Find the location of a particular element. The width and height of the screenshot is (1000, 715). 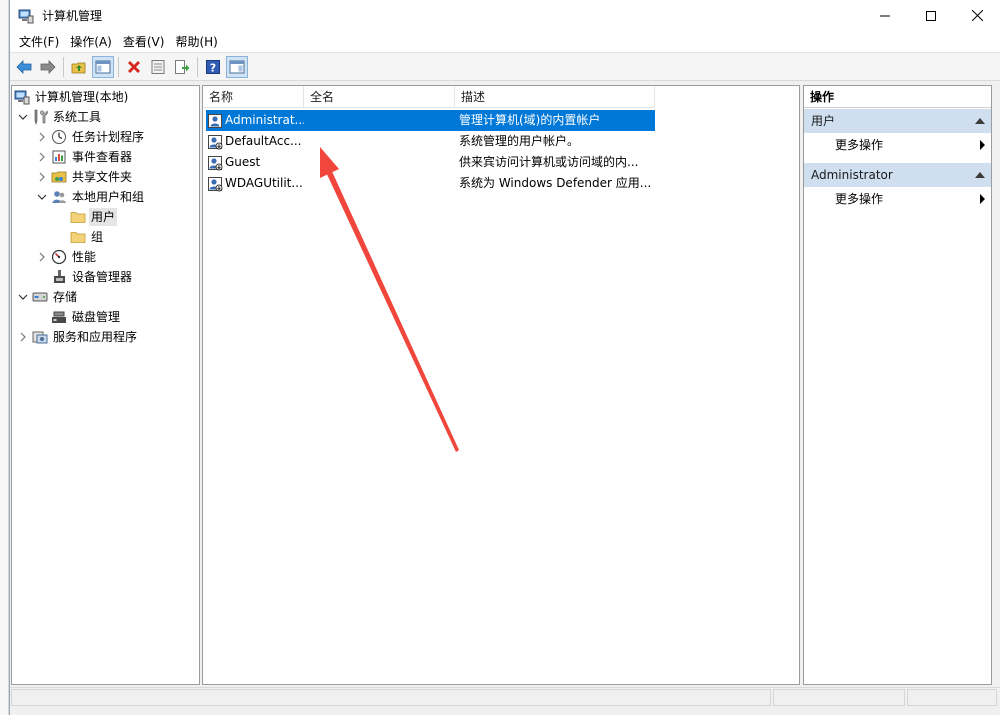

forward-arrow-icon is located at coordinates (48, 66).